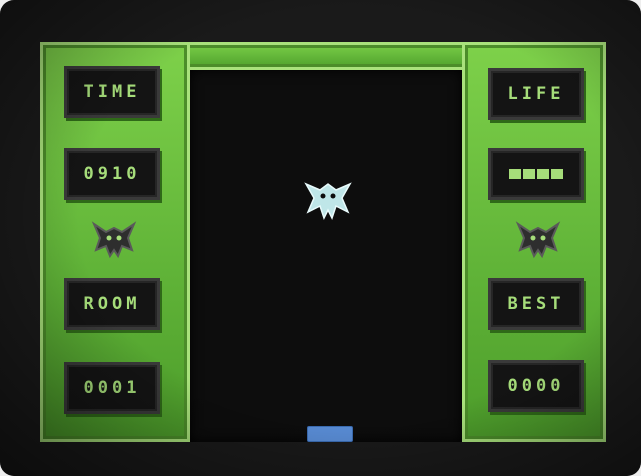 Image resolution: width=641 pixels, height=476 pixels. I want to click on life-meter, so click(536, 174).